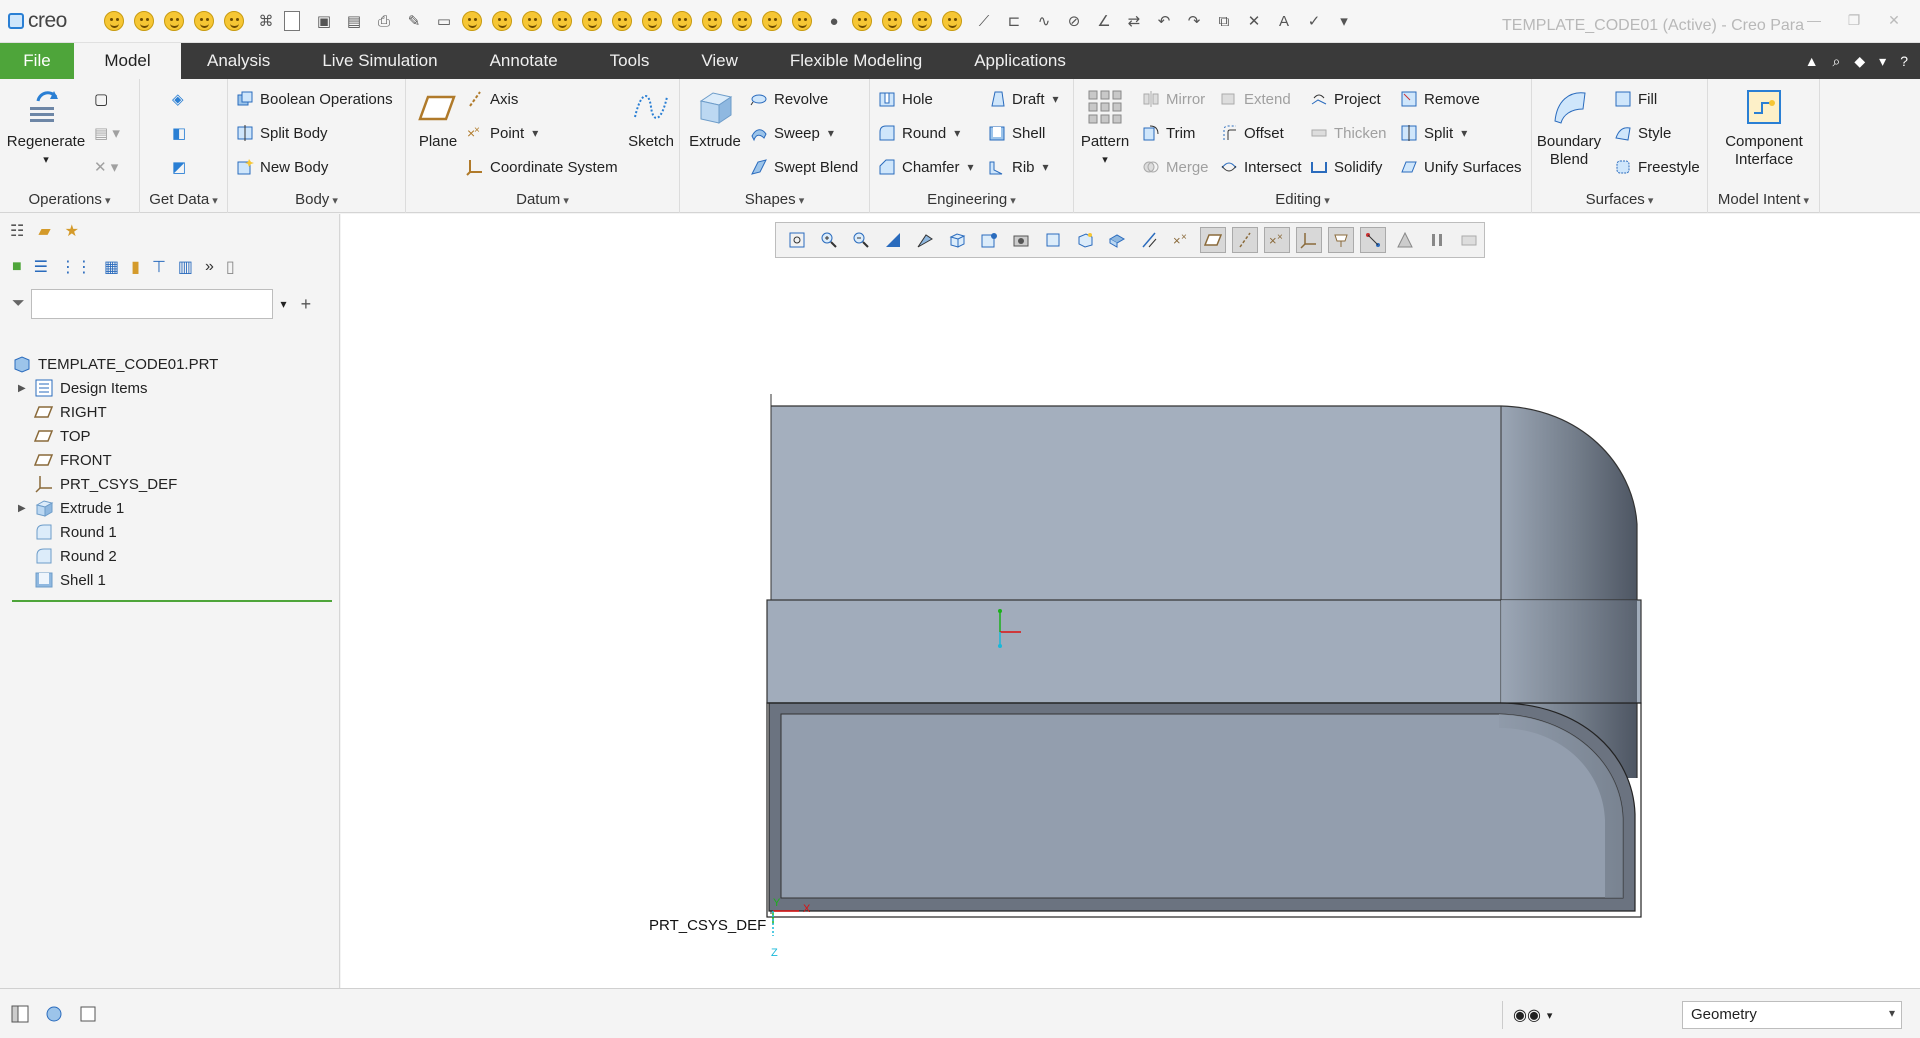 This screenshot has height=1038, width=1920. What do you see at coordinates (306, 304) in the screenshot?
I see `add-icon: +` at bounding box center [306, 304].